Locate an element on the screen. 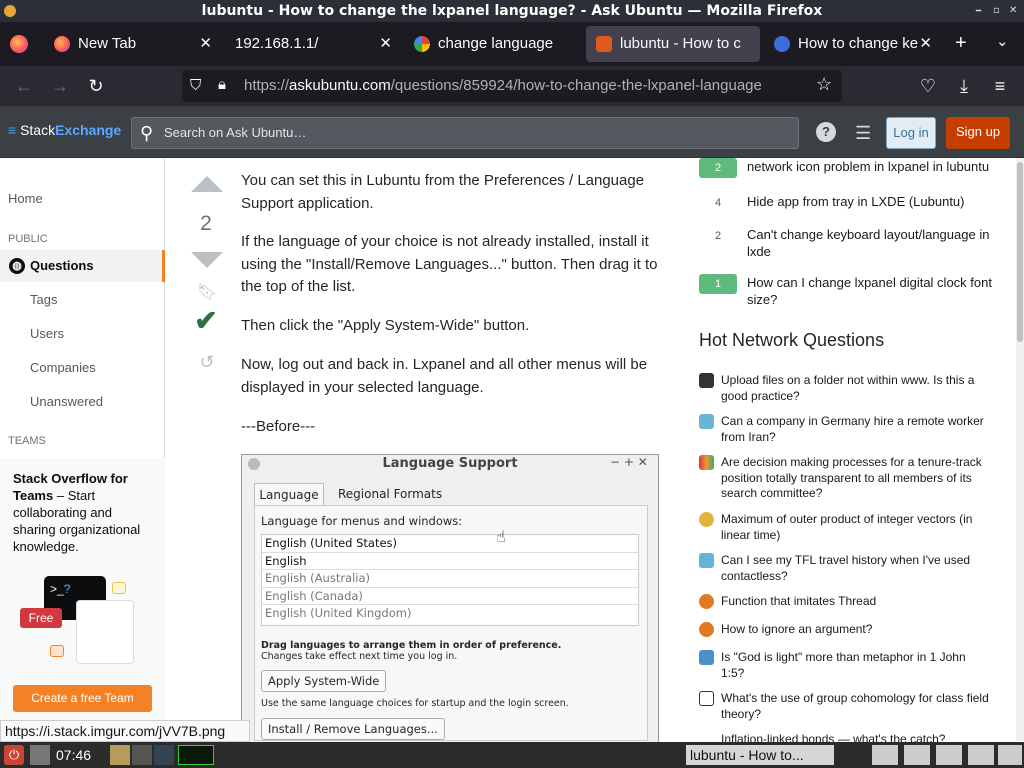 The width and height of the screenshot is (1024, 768). webmasters-icon is located at coordinates (706, 380).